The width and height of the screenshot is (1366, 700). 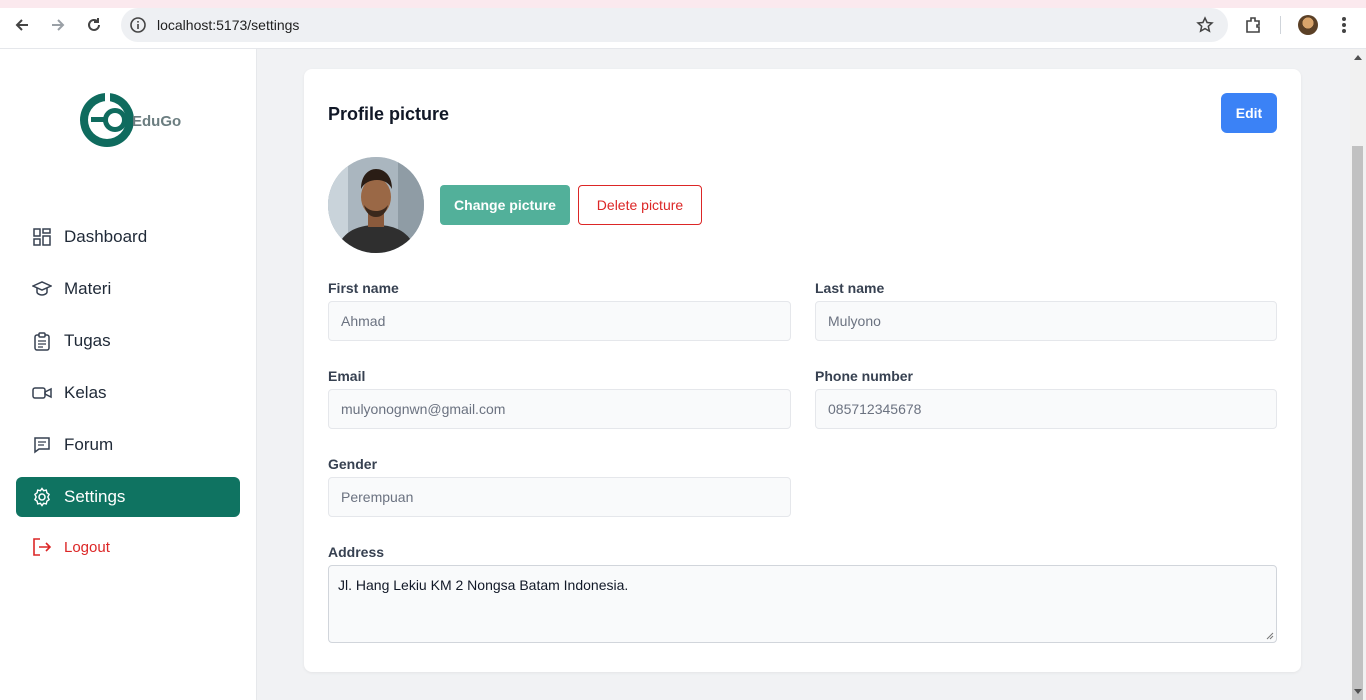 What do you see at coordinates (1358, 691) in the screenshot?
I see `scroll-down-arrow-icon` at bounding box center [1358, 691].